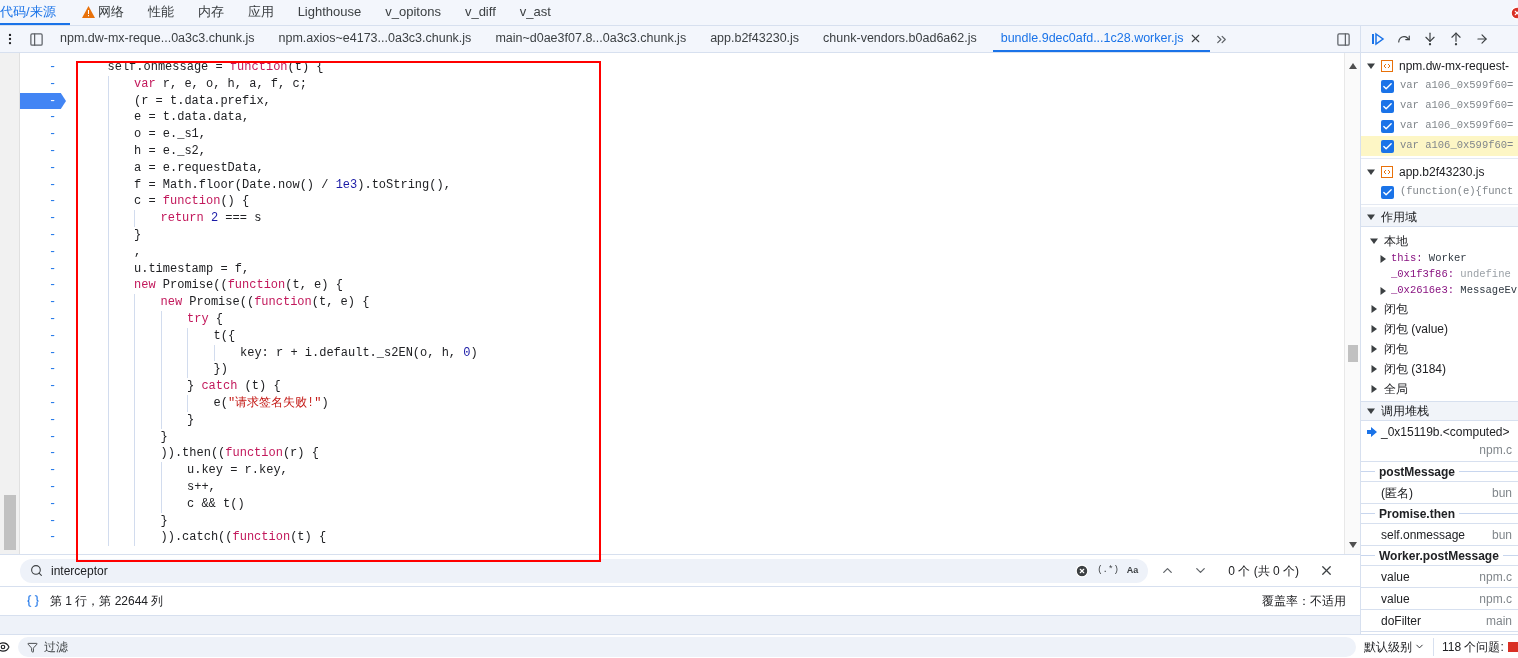 This screenshot has width=1518, height=658. I want to click on step-out-icon, so click(1456, 39).